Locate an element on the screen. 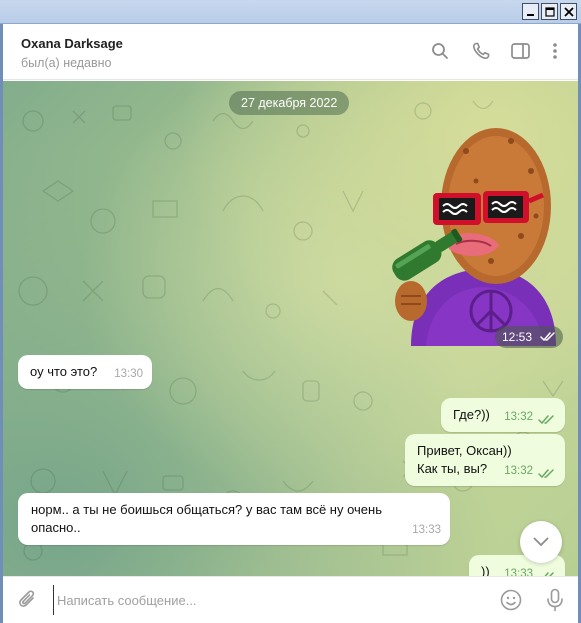  search-icon is located at coordinates (440, 51).